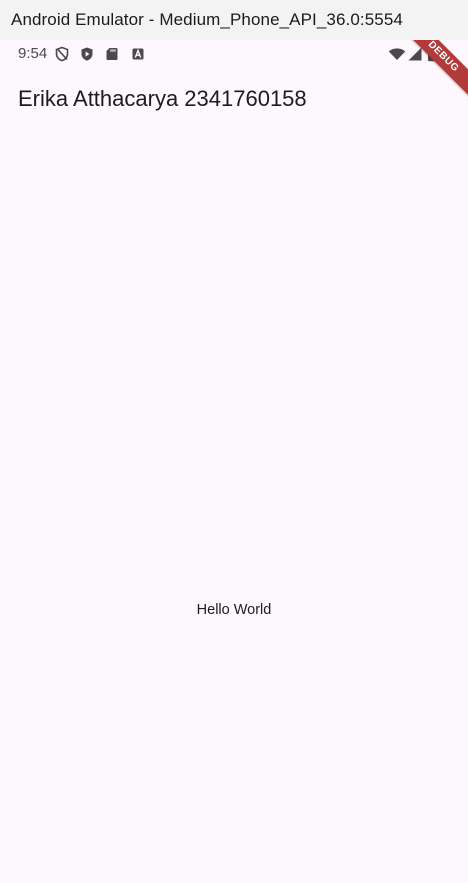  Describe the element at coordinates (33, 53) in the screenshot. I see `status-time: 9:54` at that location.